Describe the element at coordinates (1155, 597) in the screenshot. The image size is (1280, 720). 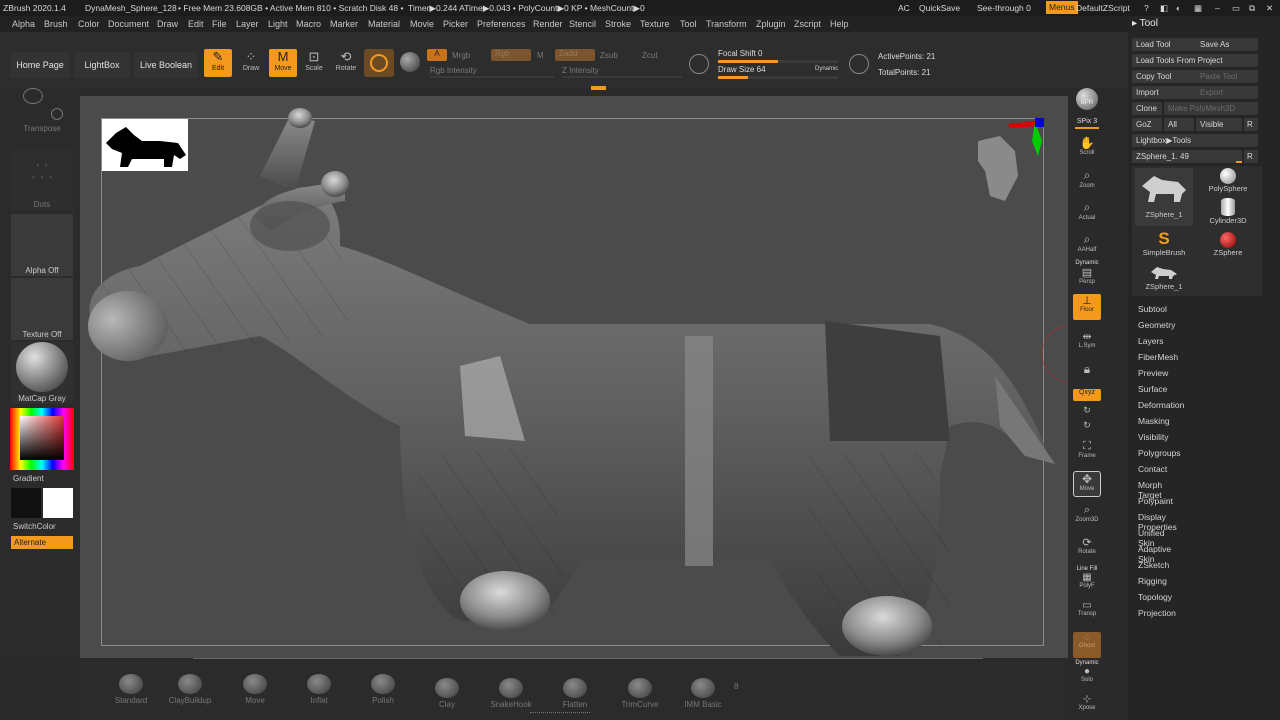
I see `subpalette-topology: Topology` at that location.